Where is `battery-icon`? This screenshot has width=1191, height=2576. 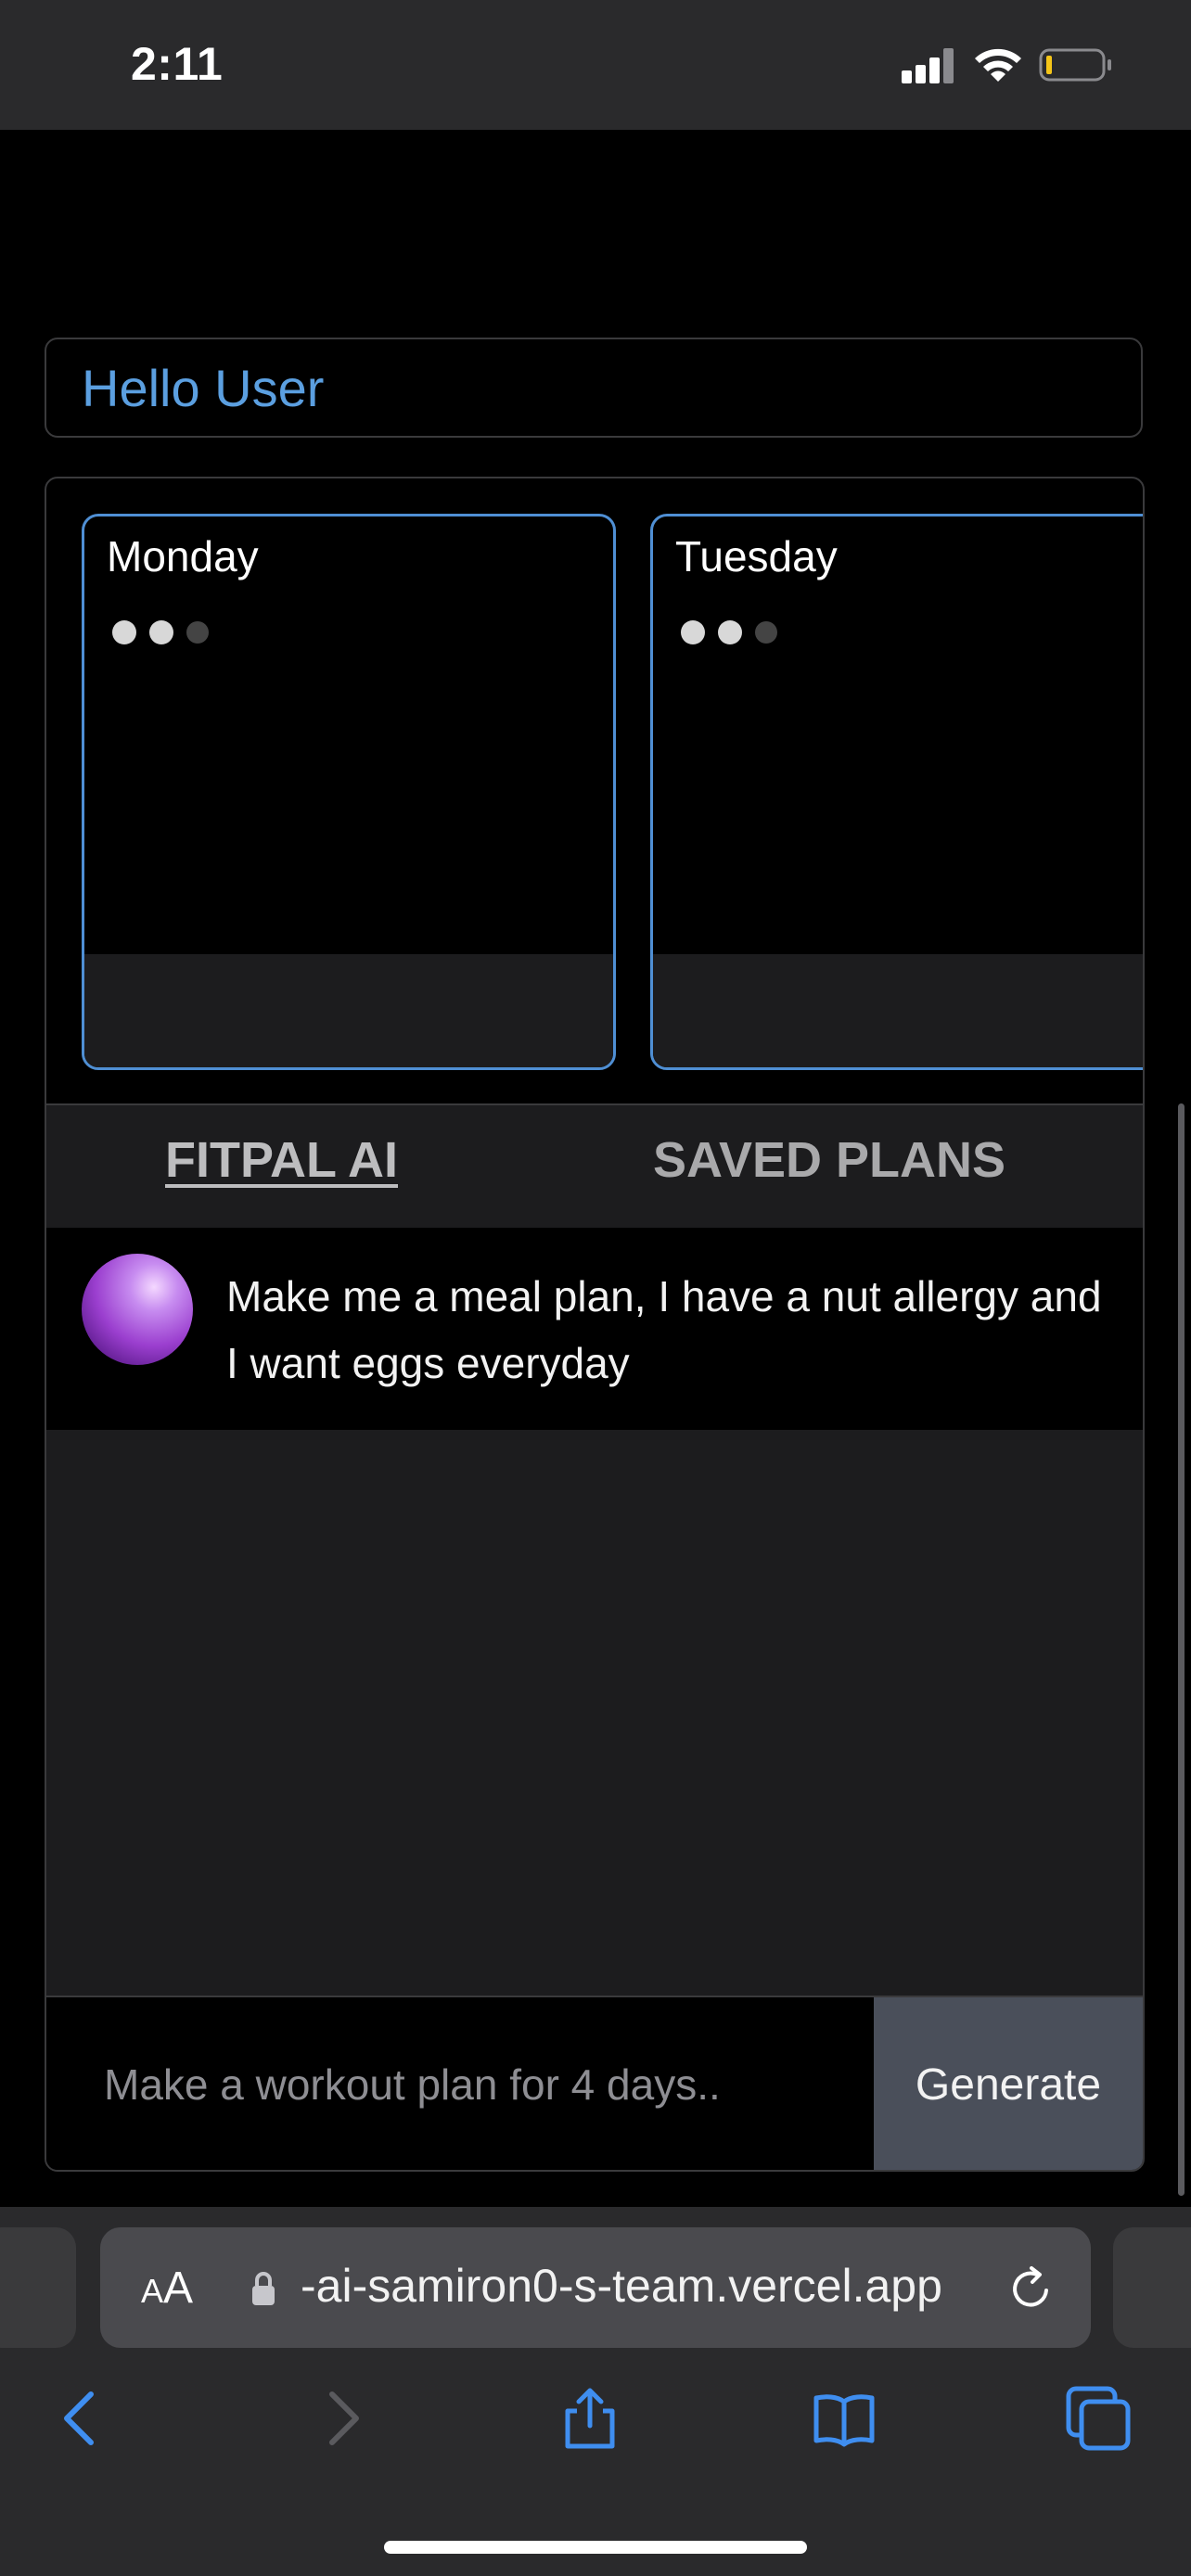 battery-icon is located at coordinates (1075, 65).